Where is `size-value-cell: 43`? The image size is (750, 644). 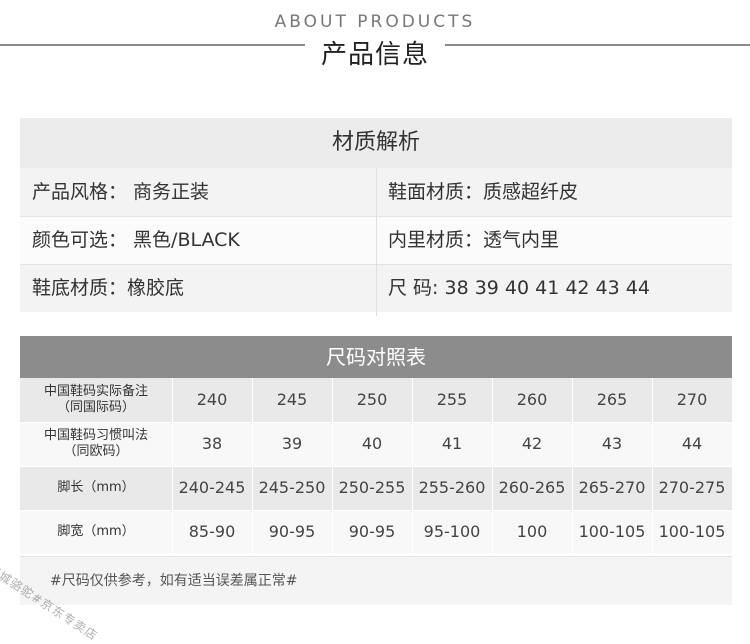 size-value-cell: 43 is located at coordinates (612, 443).